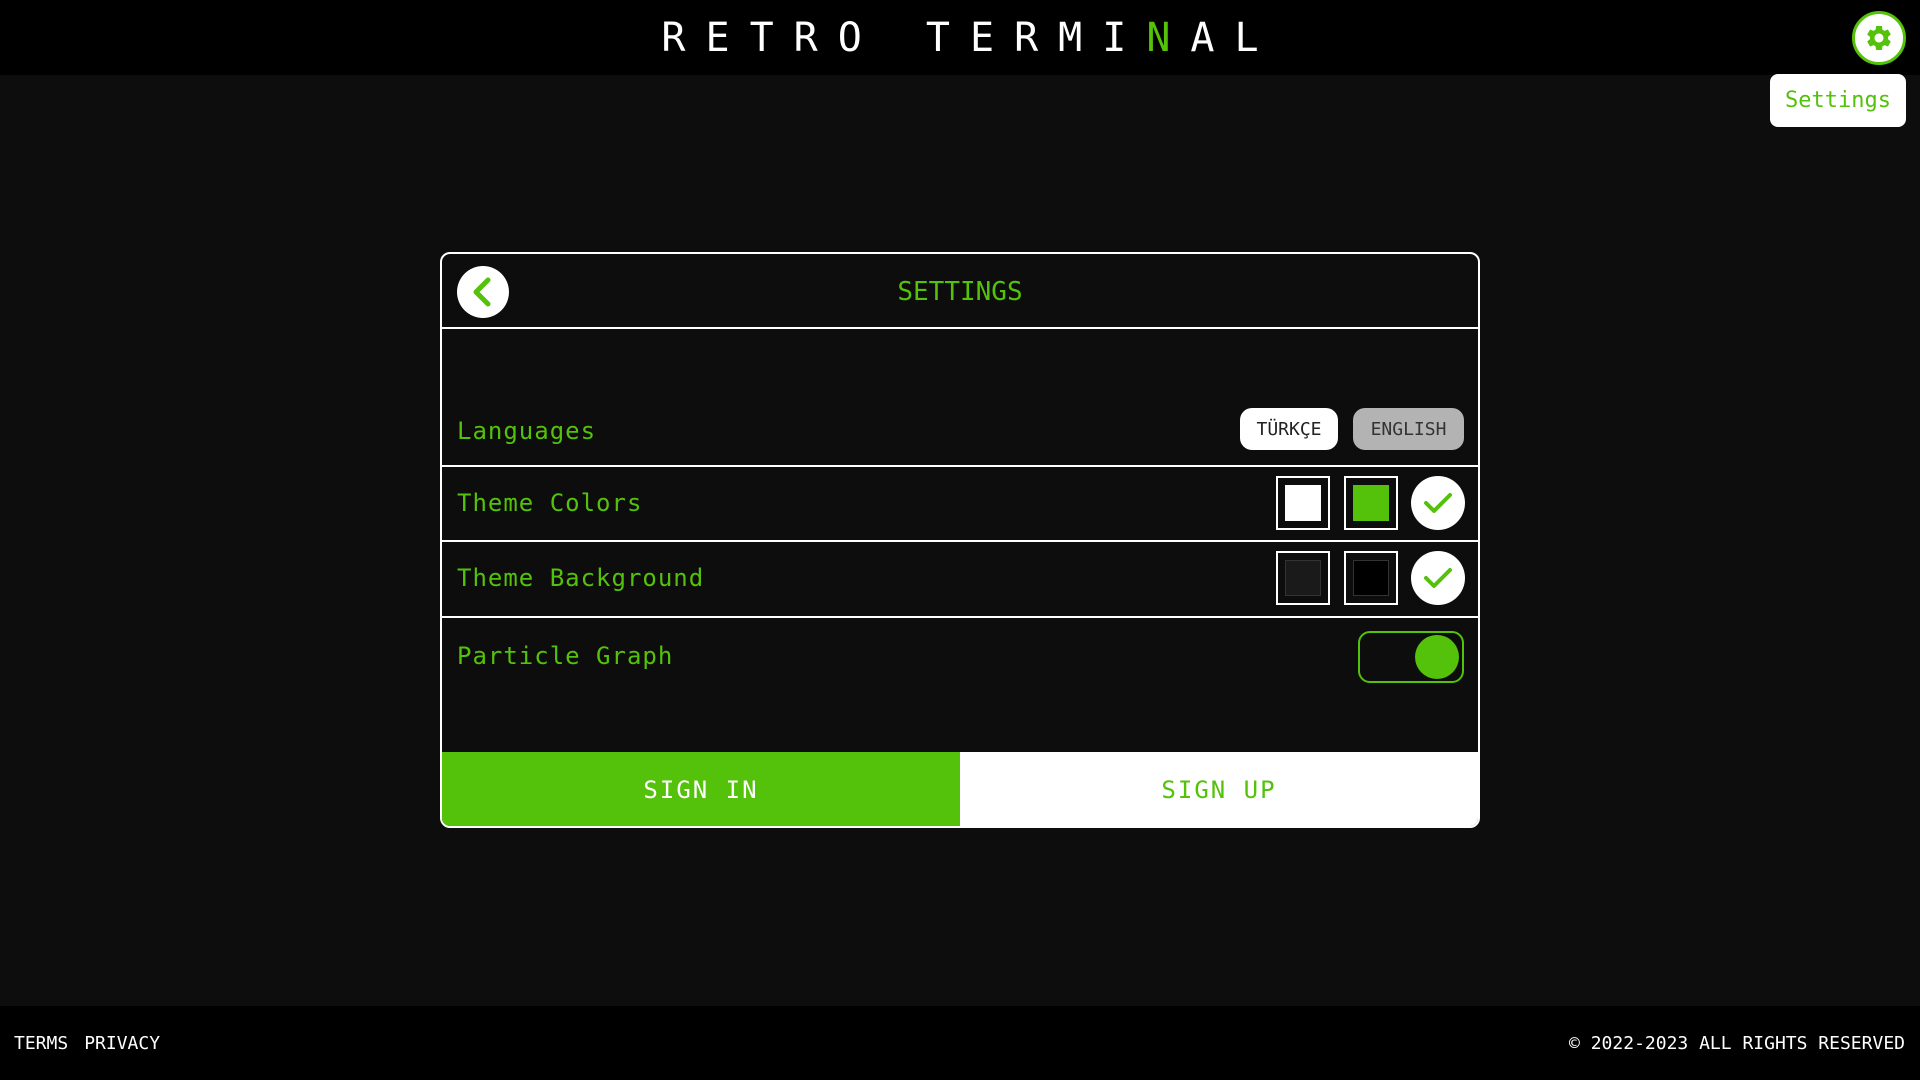 This screenshot has height=1080, width=1920. What do you see at coordinates (1303, 503) in the screenshot?
I see `theme-color-white-swatch` at bounding box center [1303, 503].